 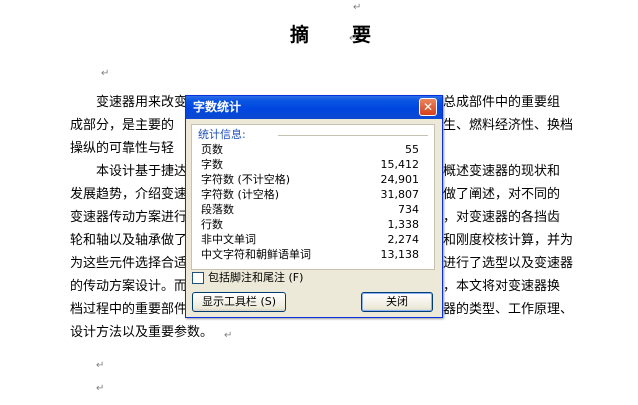 What do you see at coordinates (217, 209) in the screenshot?
I see `stat-label: 段落数` at bounding box center [217, 209].